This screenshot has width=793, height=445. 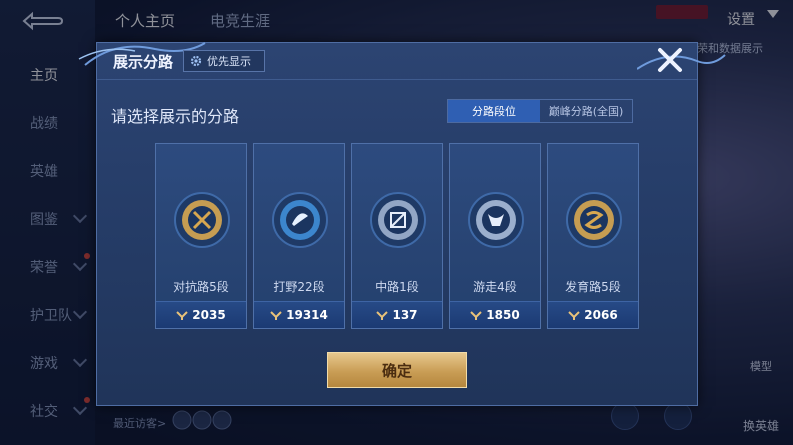 I want to click on farm-lane-emblem-icon, so click(x=594, y=220).